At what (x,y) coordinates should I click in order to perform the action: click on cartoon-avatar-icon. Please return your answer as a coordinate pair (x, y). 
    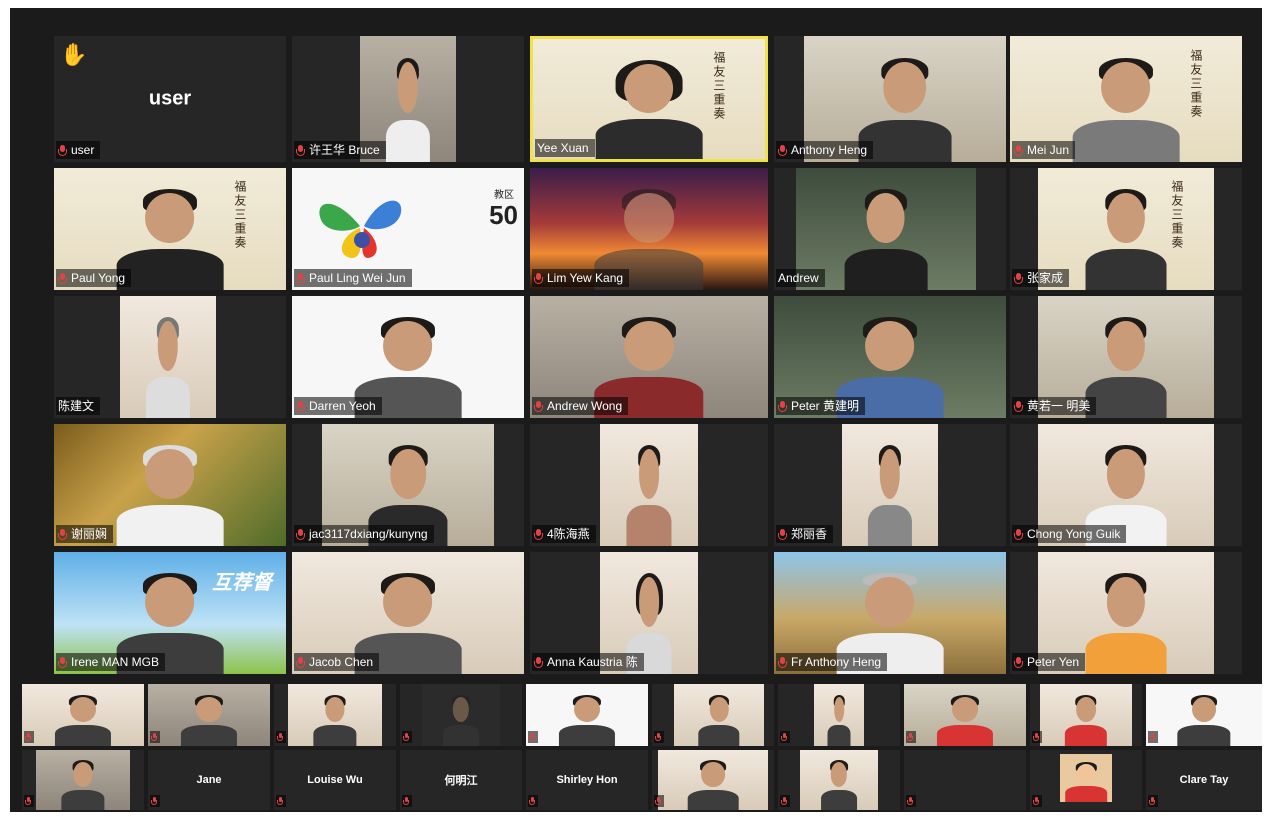
    Looking at the image, I should click on (1086, 781).